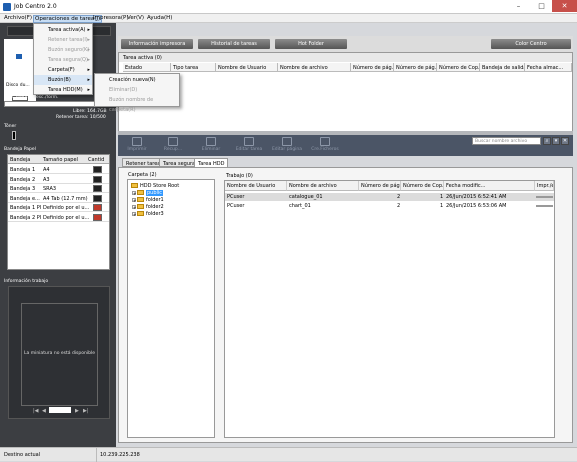 The width and height of the screenshot is (577, 462). Describe the element at coordinates (58, 179) in the screenshot. I see `tray-row: Bandeja 2 A3` at that location.